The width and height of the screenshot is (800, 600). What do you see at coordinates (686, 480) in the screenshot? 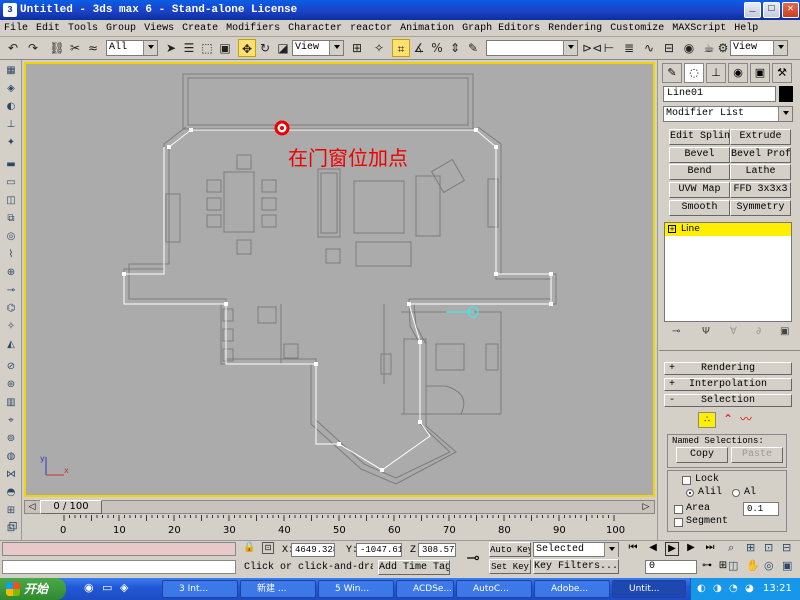
I see `lock-checkbox` at bounding box center [686, 480].